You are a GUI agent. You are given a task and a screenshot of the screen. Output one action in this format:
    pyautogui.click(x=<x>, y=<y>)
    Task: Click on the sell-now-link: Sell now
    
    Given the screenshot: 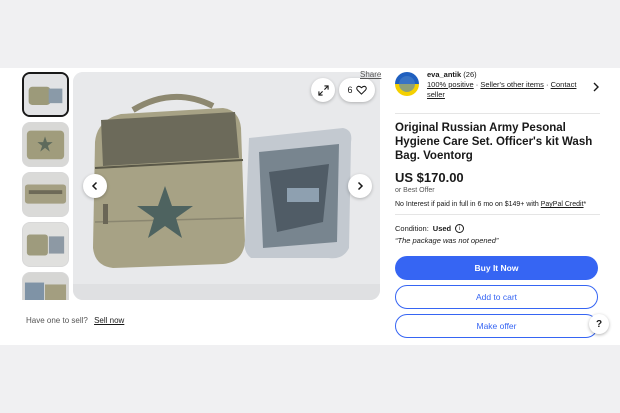 What is the action you would take?
    pyautogui.click(x=109, y=320)
    